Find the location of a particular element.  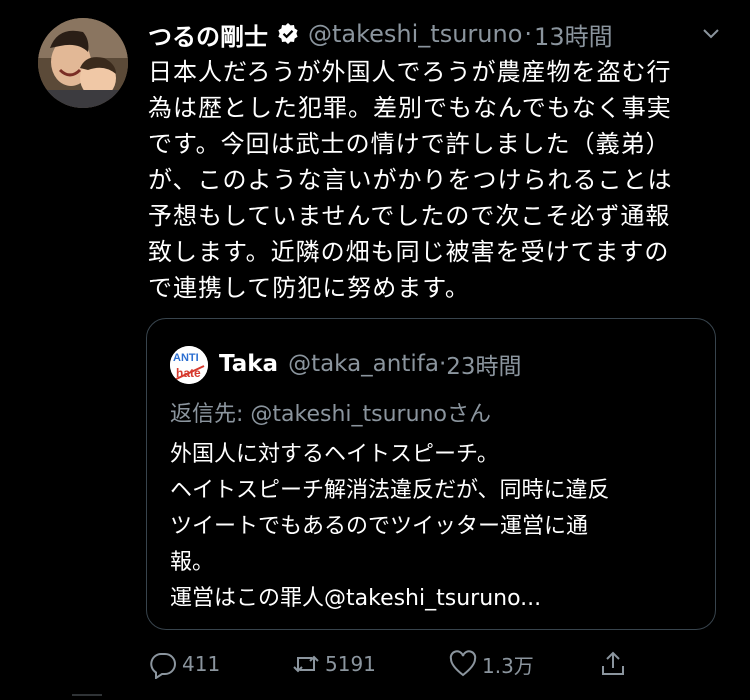

reply-to-label: 返信先: @takeshi_tsurunoさん is located at coordinates (330, 414).